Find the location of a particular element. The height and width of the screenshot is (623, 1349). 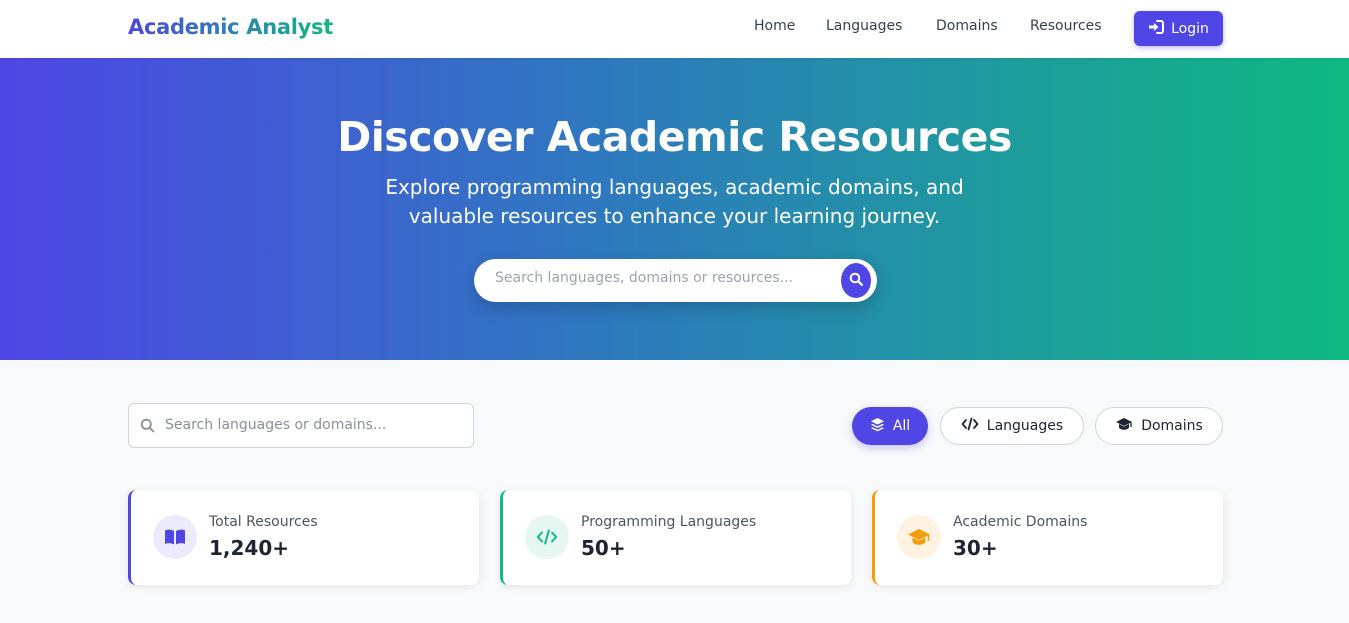

filter-pill-languages: Languages is located at coordinates (1012, 426).